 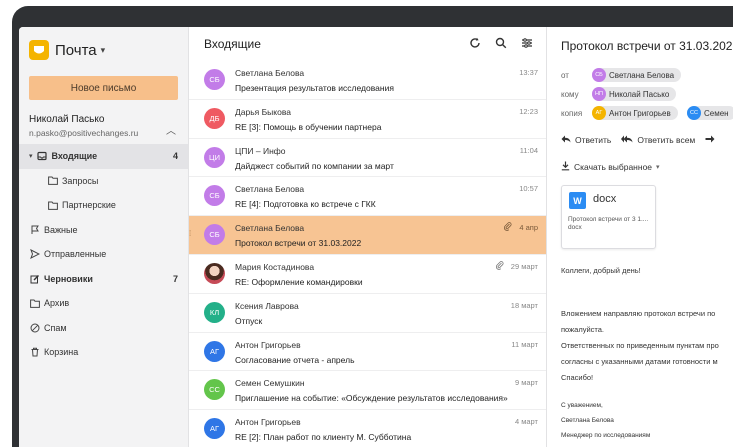 I want to click on folder-trash: Корзина, so click(x=103, y=352).